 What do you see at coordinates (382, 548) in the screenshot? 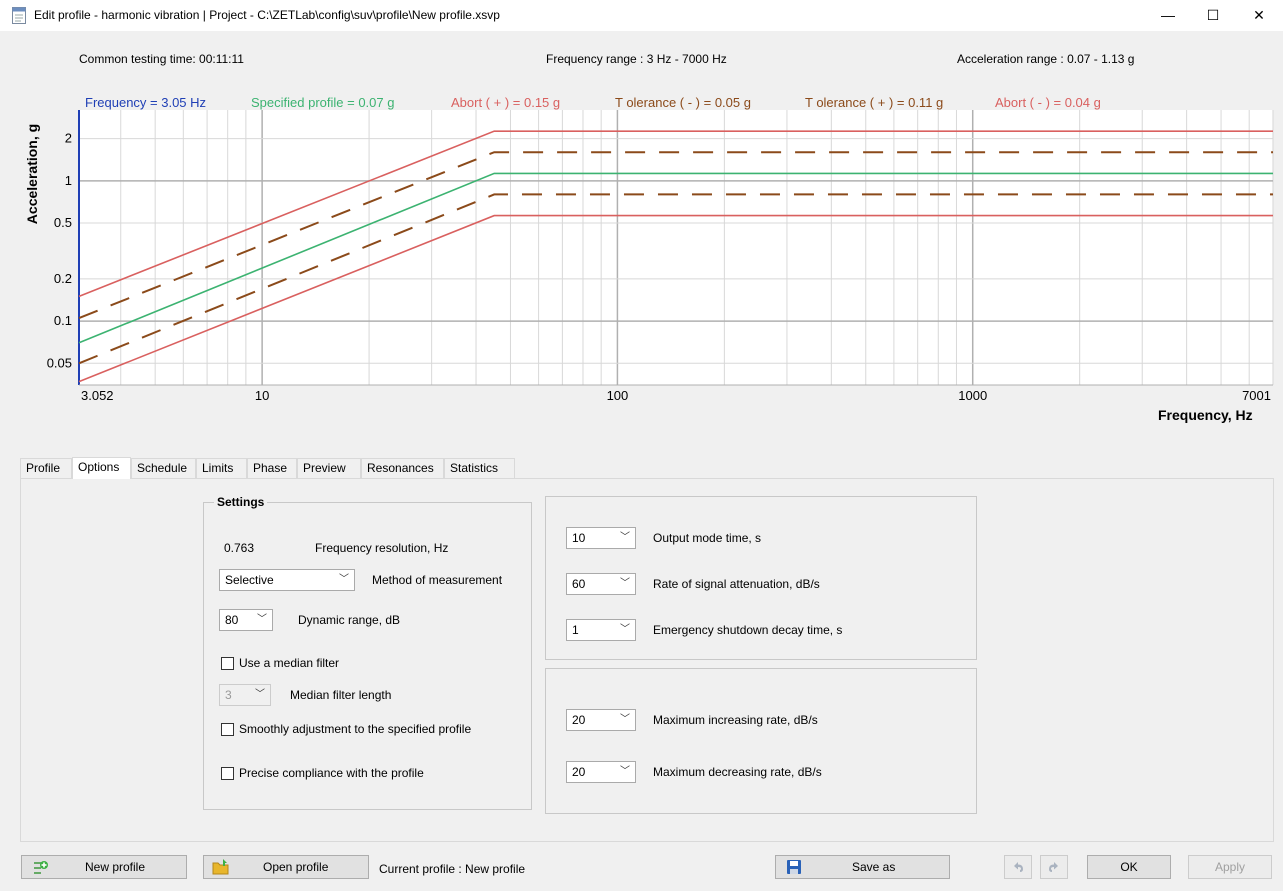
I see `frequency-resolution-label: Frequency resolution, Hz` at bounding box center [382, 548].